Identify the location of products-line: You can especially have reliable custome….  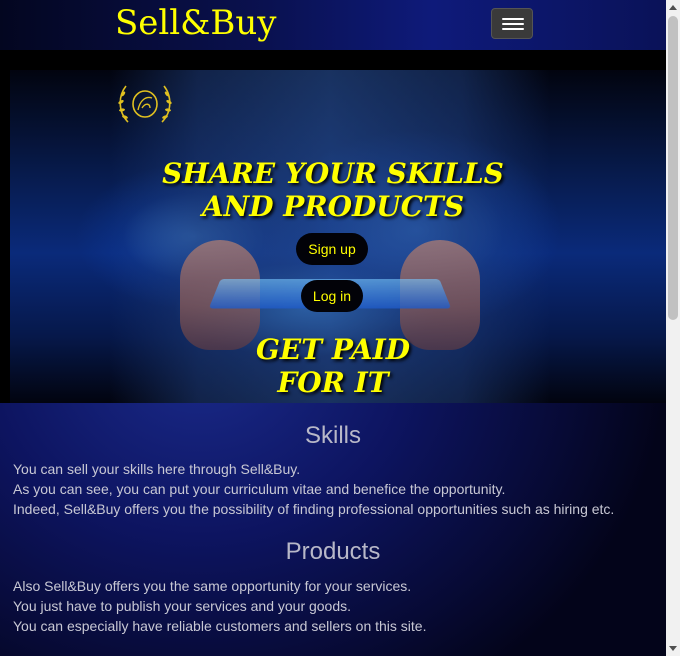
(220, 626).